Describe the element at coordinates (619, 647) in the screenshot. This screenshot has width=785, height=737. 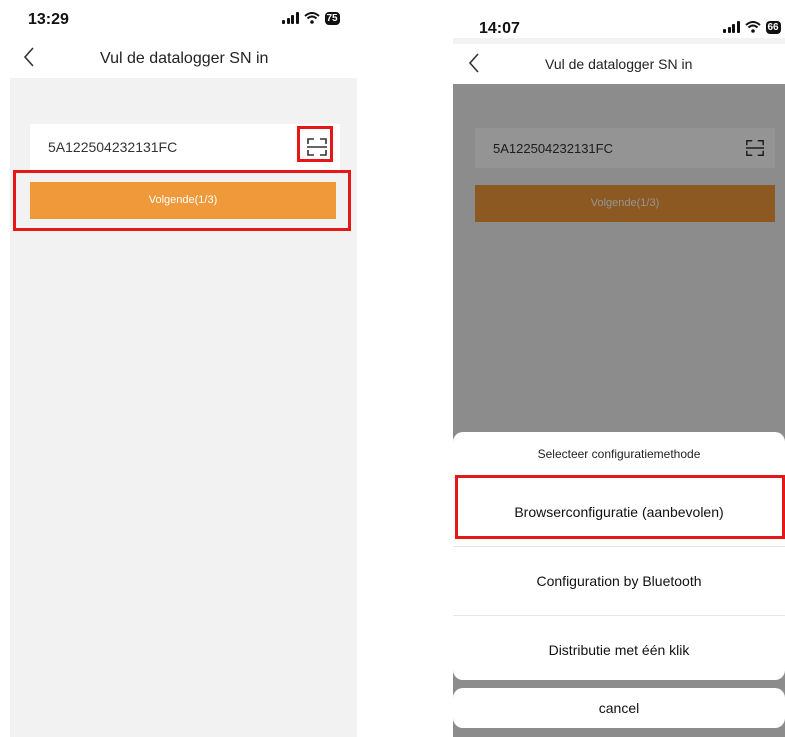
I see `option-one-click: Distributie met één klik` at that location.